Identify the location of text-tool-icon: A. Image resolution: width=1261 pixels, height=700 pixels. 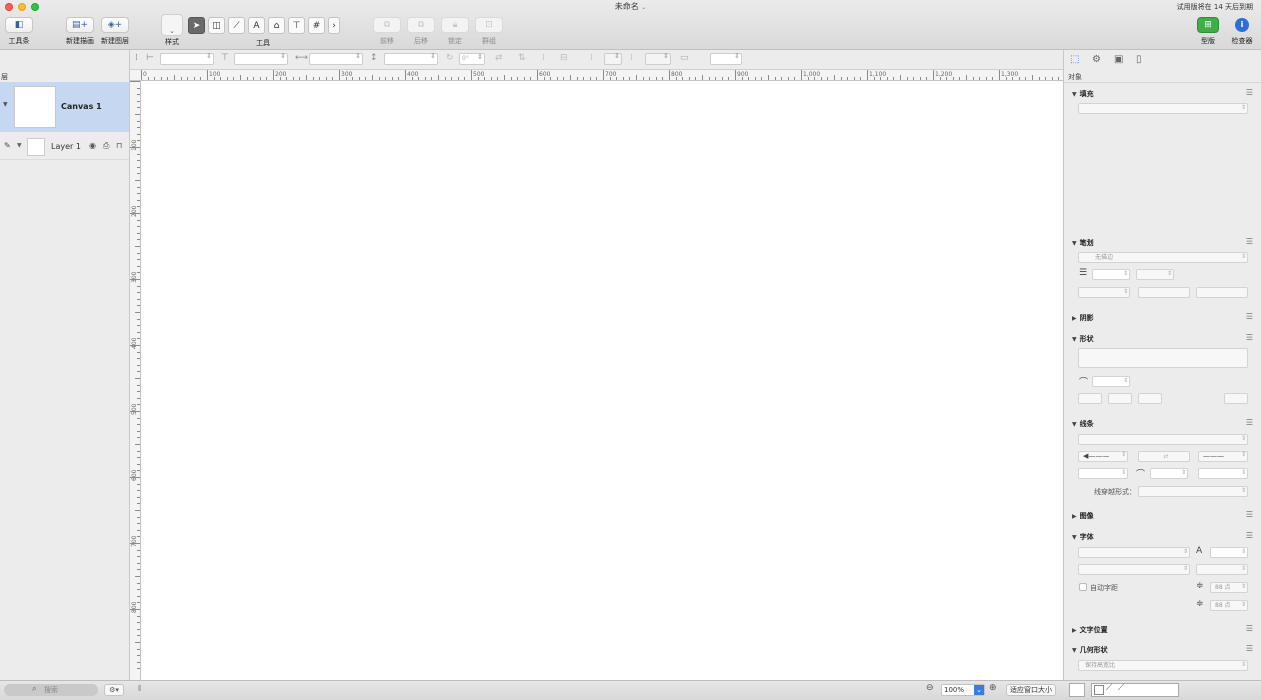
(256, 25).